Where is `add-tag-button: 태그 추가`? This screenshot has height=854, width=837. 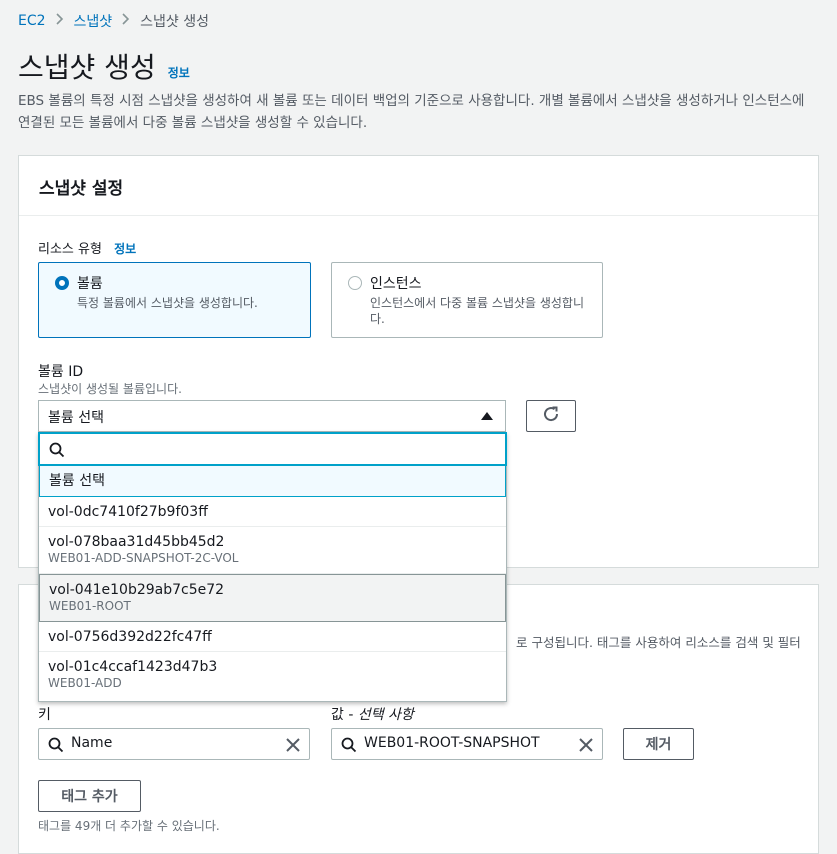 add-tag-button: 태그 추가 is located at coordinates (89, 796).